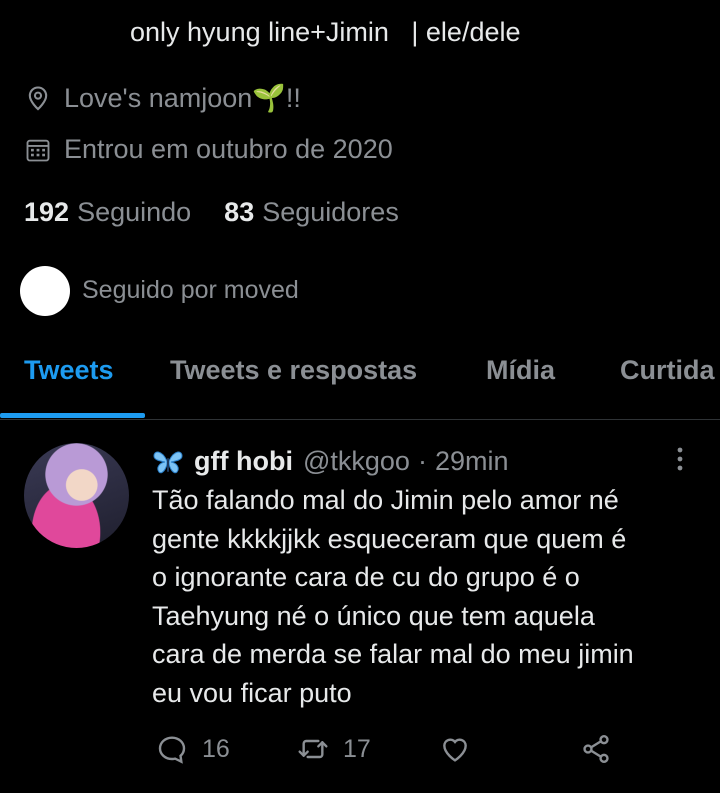 The height and width of the screenshot is (793, 720). What do you see at coordinates (243, 461) in the screenshot?
I see `tweet-author-name: gff hobi` at bounding box center [243, 461].